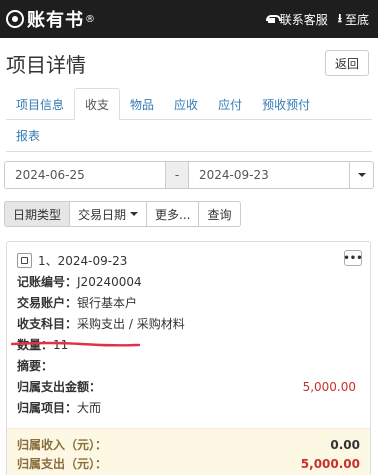 Image resolution: width=378 pixels, height=475 pixels. What do you see at coordinates (339, 17) in the screenshot?
I see `download-arrow-icon: ⭳` at bounding box center [339, 17].